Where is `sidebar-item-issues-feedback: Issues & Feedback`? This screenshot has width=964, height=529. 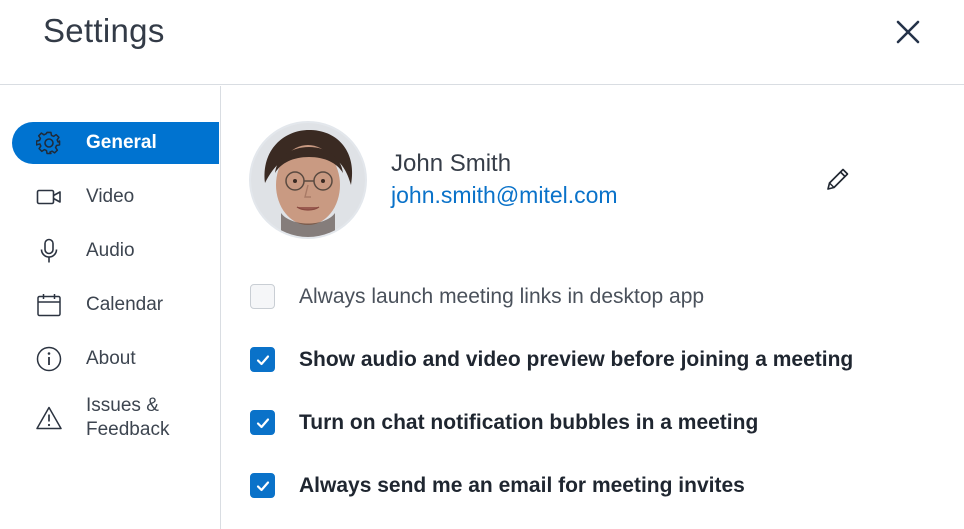 sidebar-item-issues-feedback: Issues & Feedback is located at coordinates (115, 420).